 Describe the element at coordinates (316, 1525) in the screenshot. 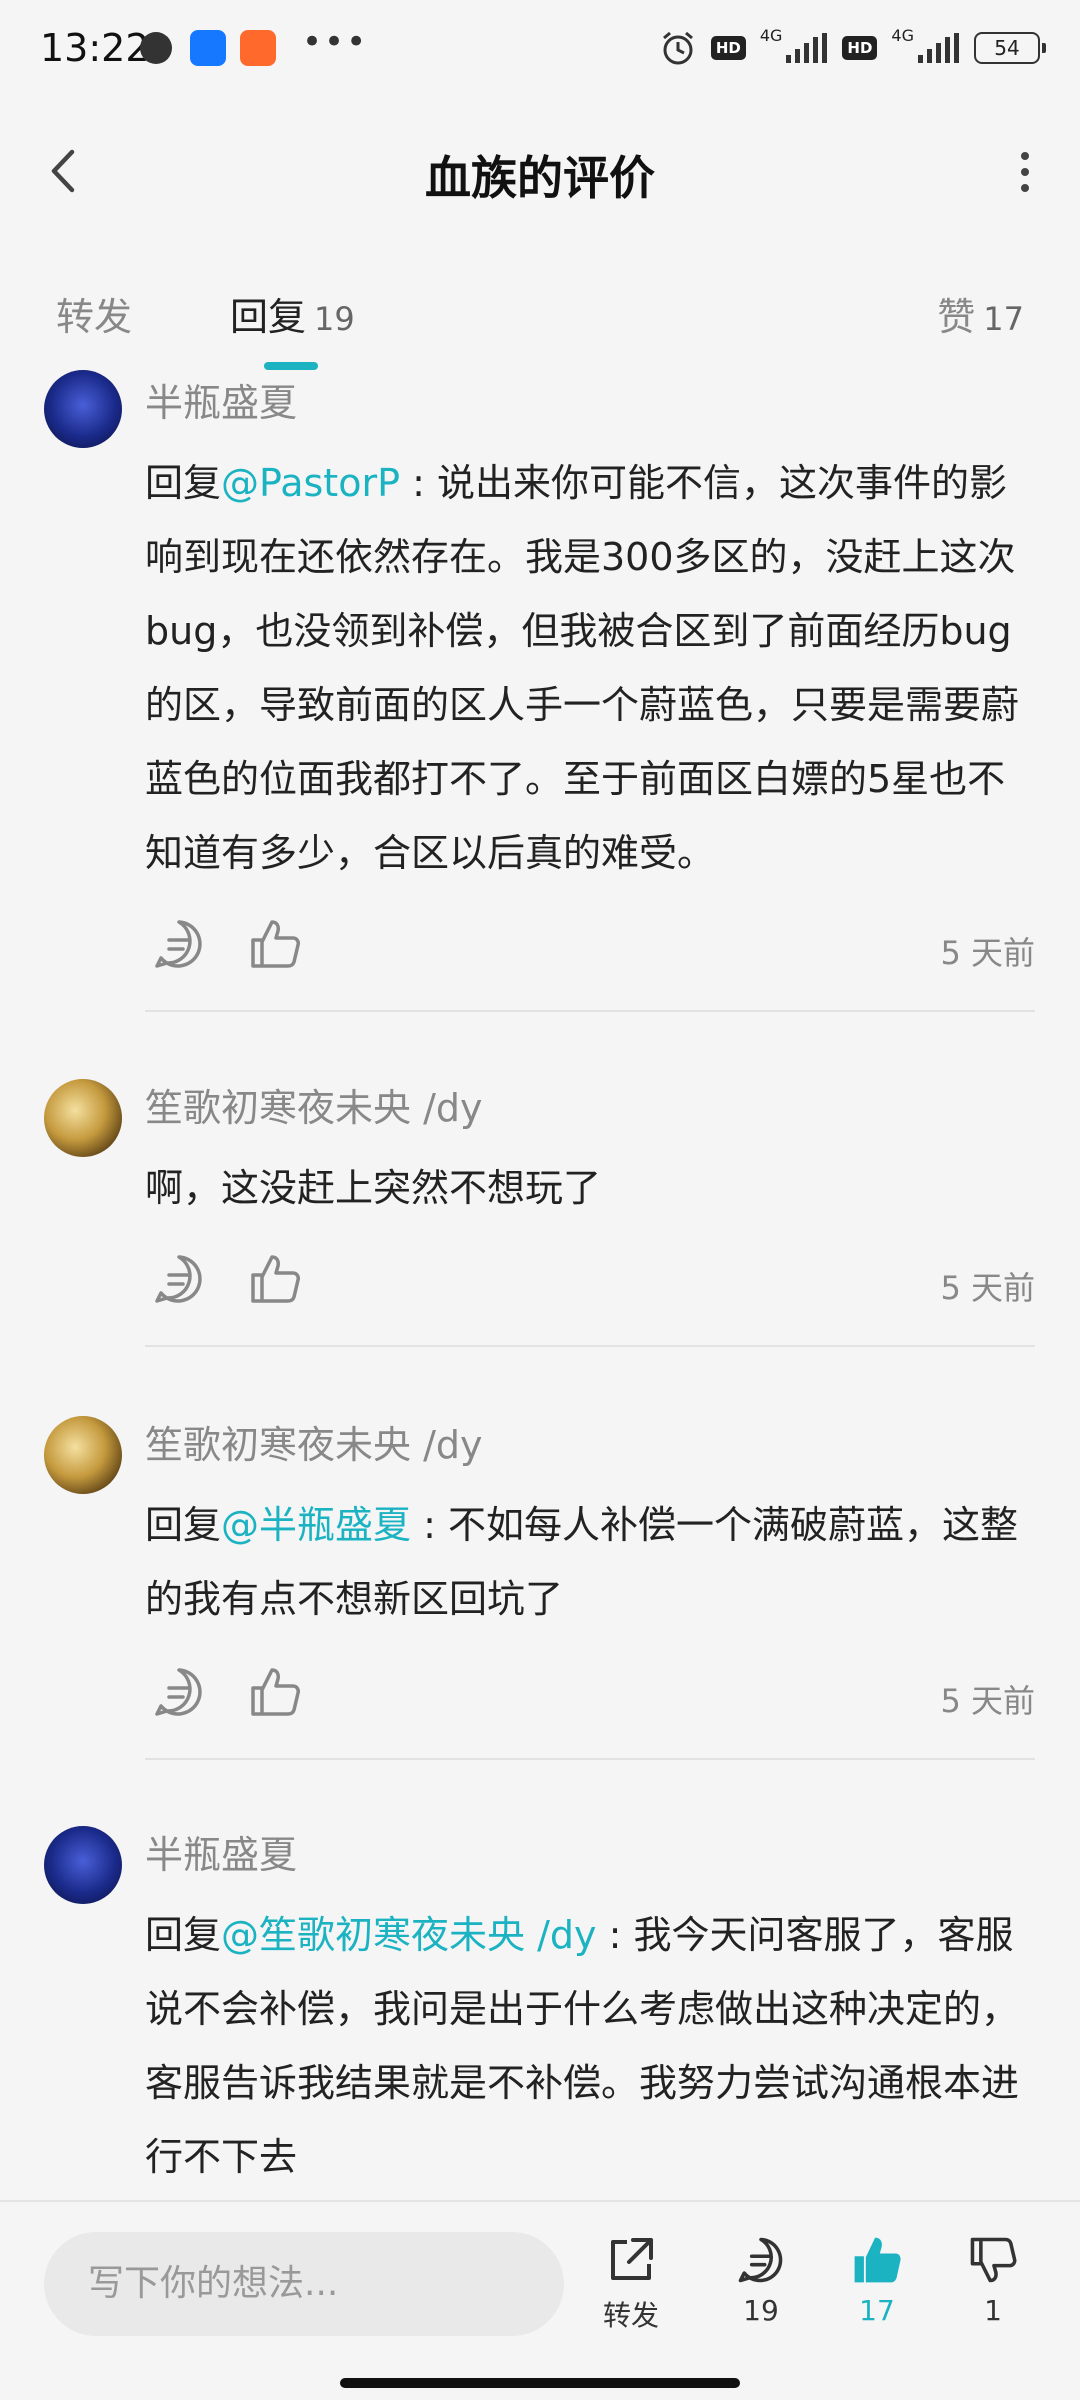

I see `mention-link: @半瓶盛夏` at that location.